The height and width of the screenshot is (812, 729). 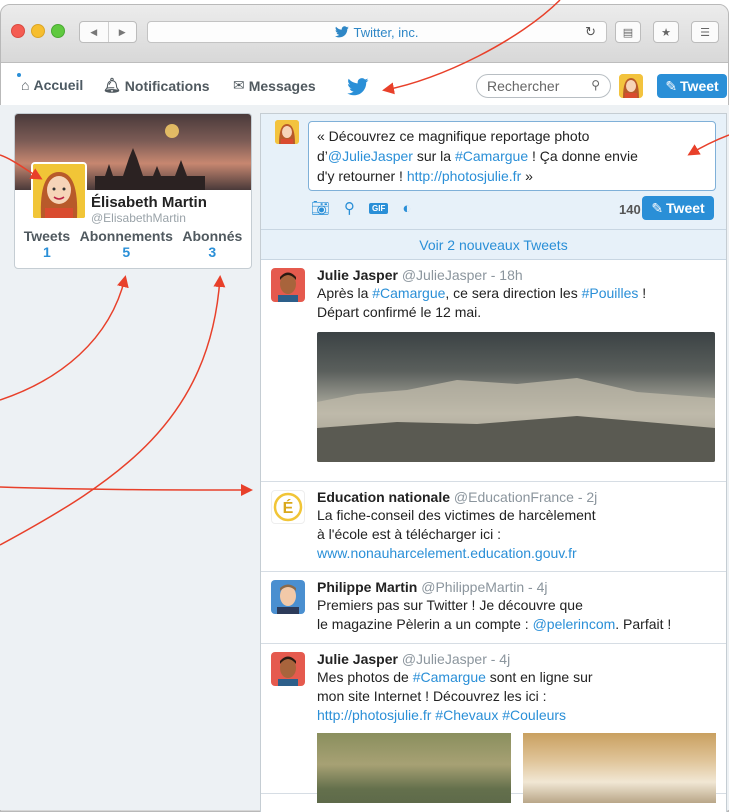 What do you see at coordinates (38, 31) in the screenshot?
I see `minimize-window-button` at bounding box center [38, 31].